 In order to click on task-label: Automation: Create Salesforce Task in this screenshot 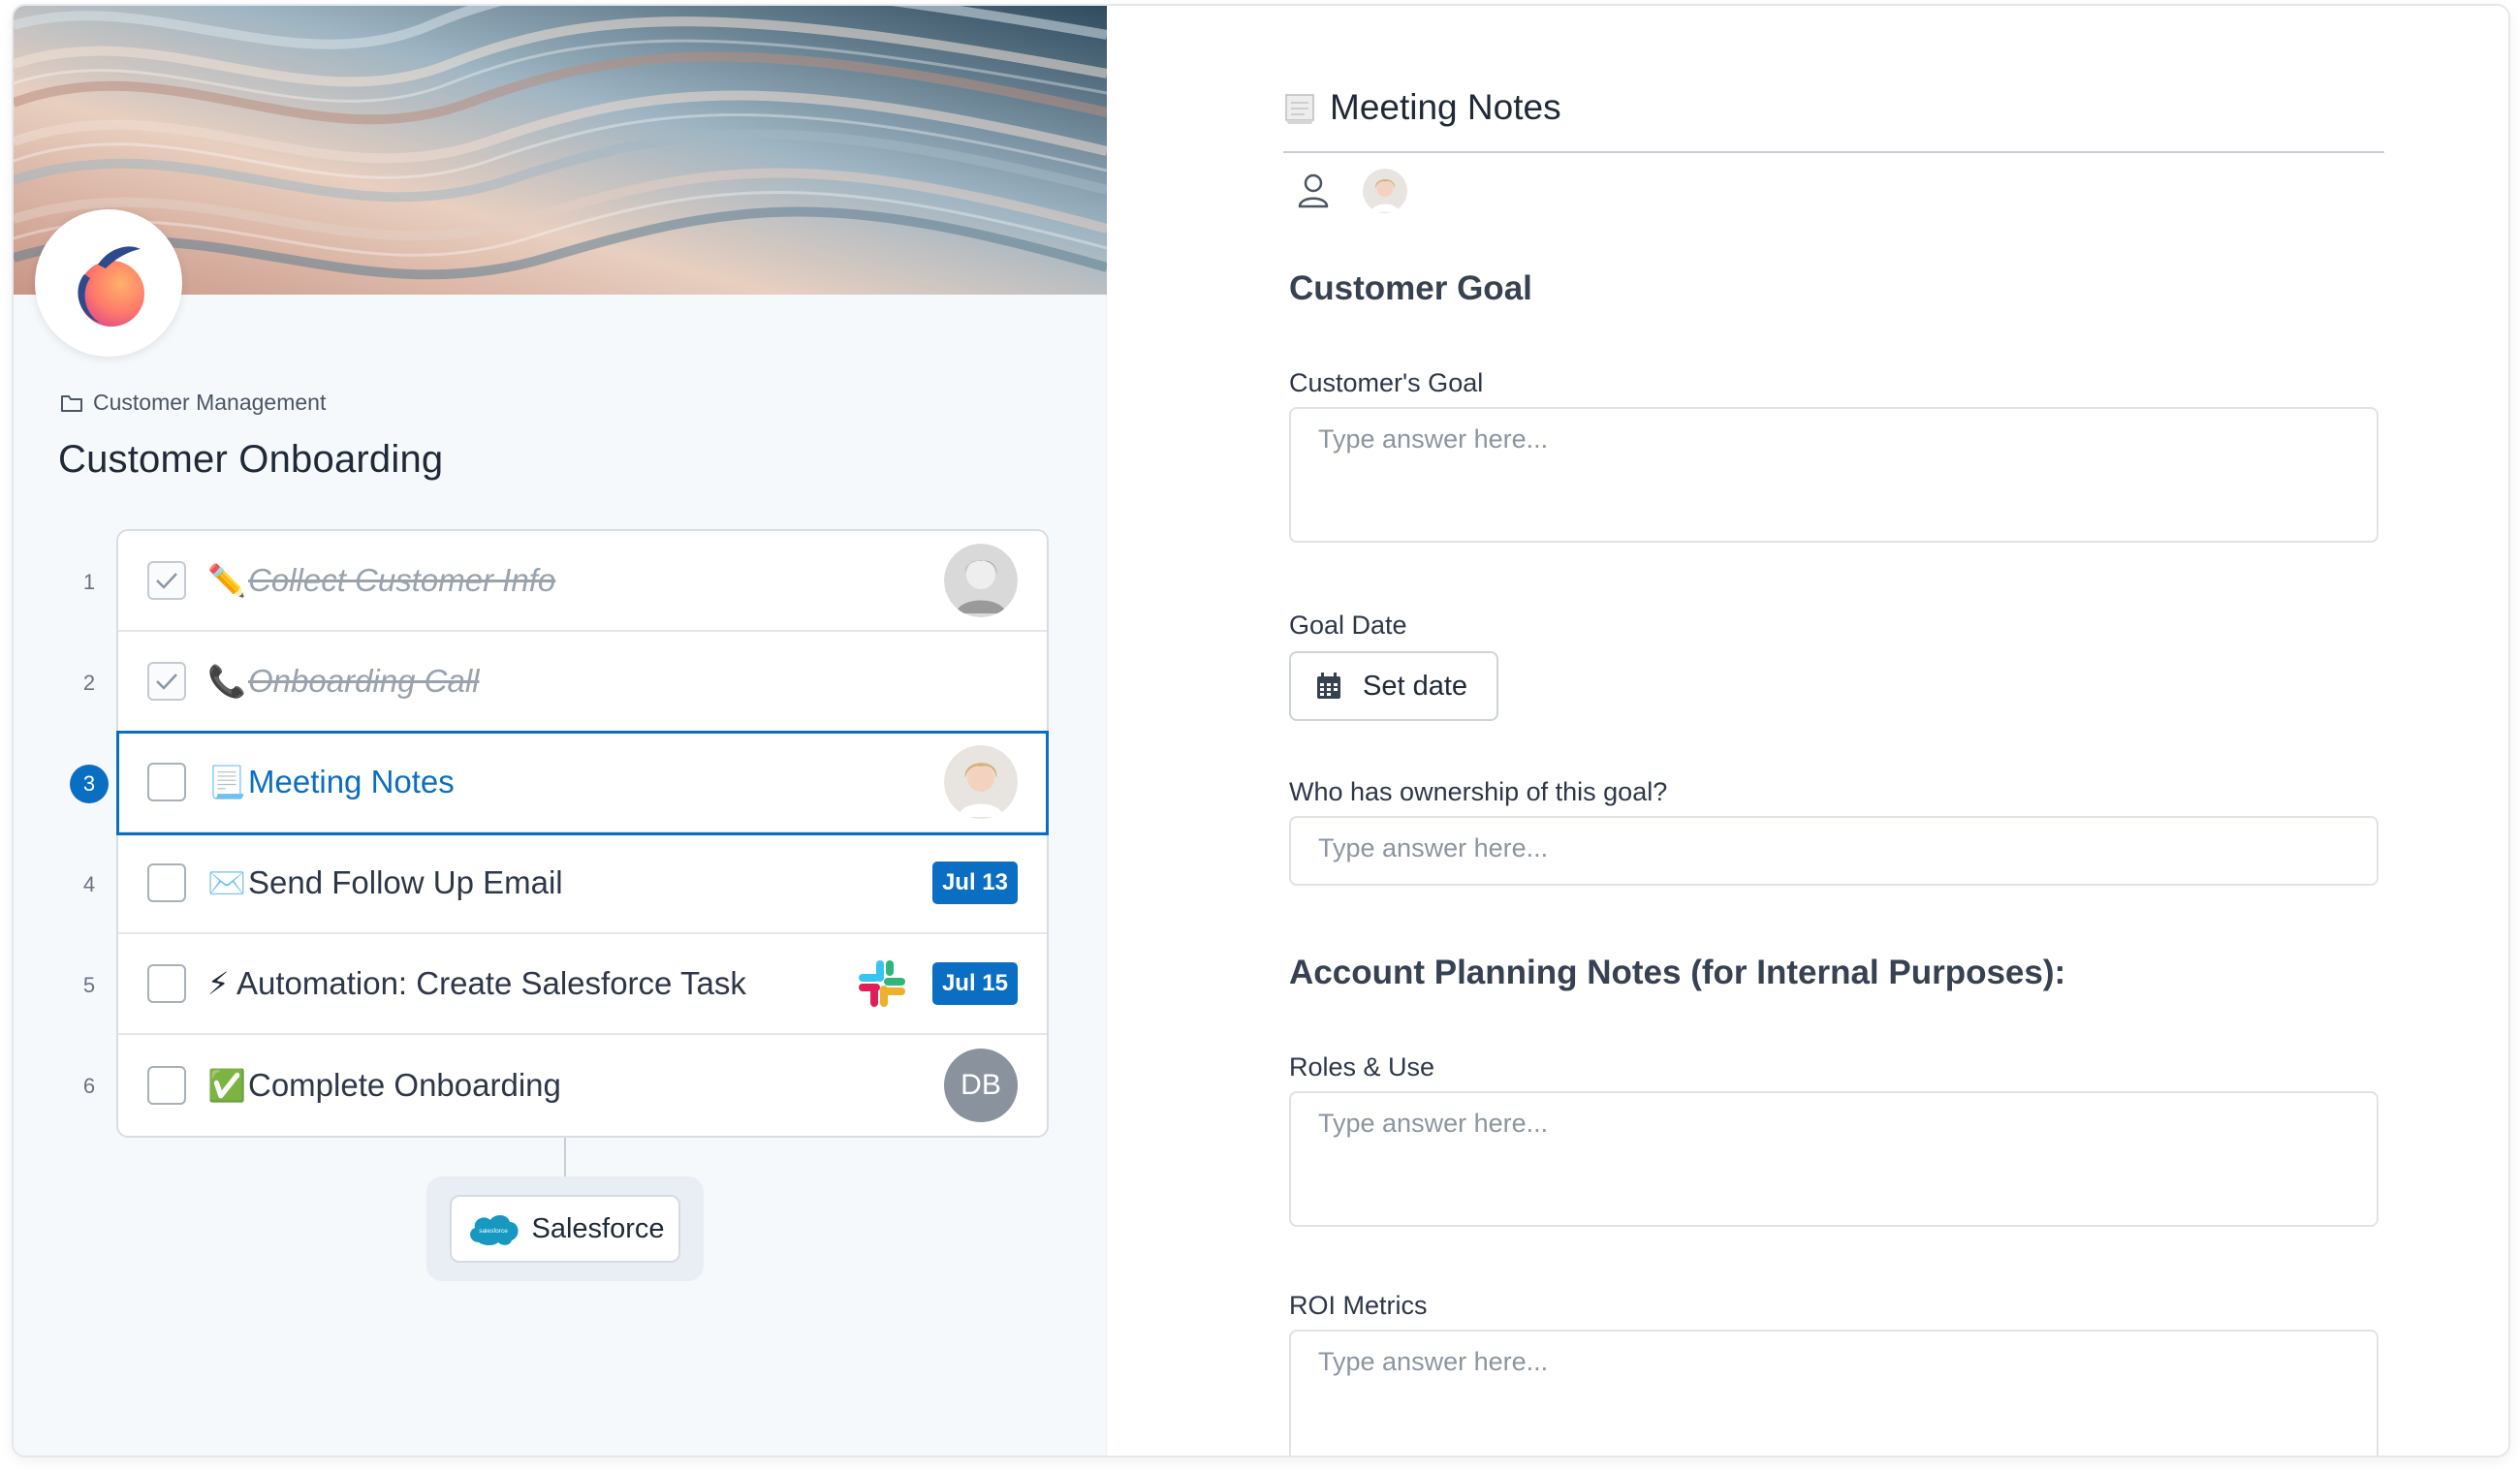, I will do `click(491, 983)`.